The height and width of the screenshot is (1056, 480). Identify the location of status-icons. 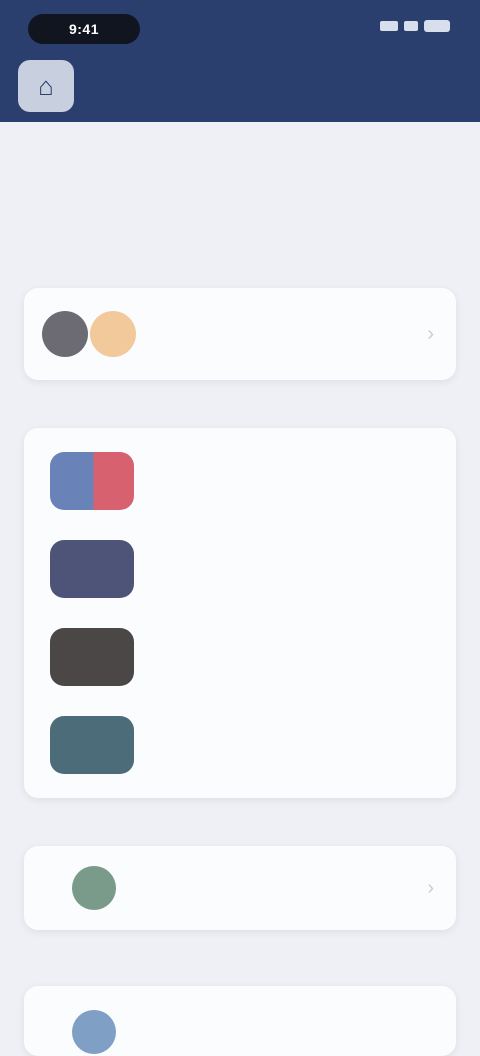
(415, 26).